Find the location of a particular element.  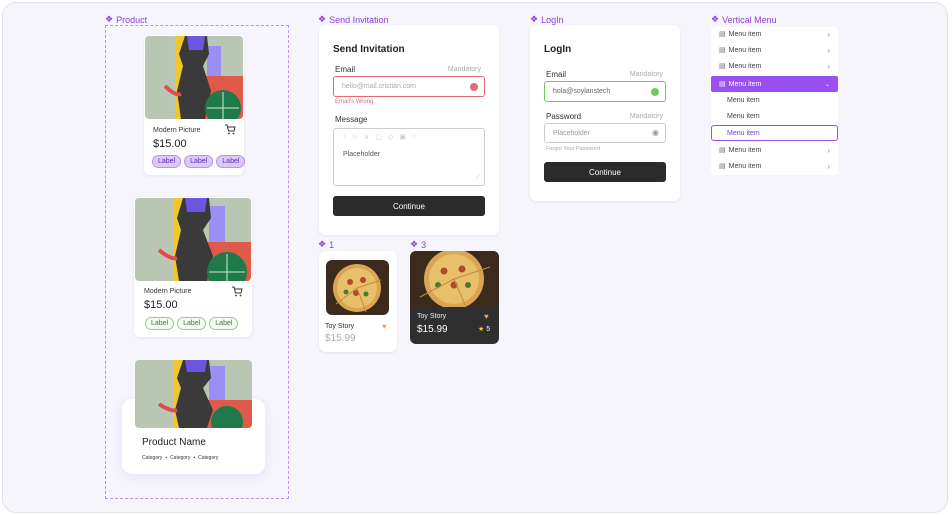

chevron-down-icon: ⌄ is located at coordinates (827, 84).